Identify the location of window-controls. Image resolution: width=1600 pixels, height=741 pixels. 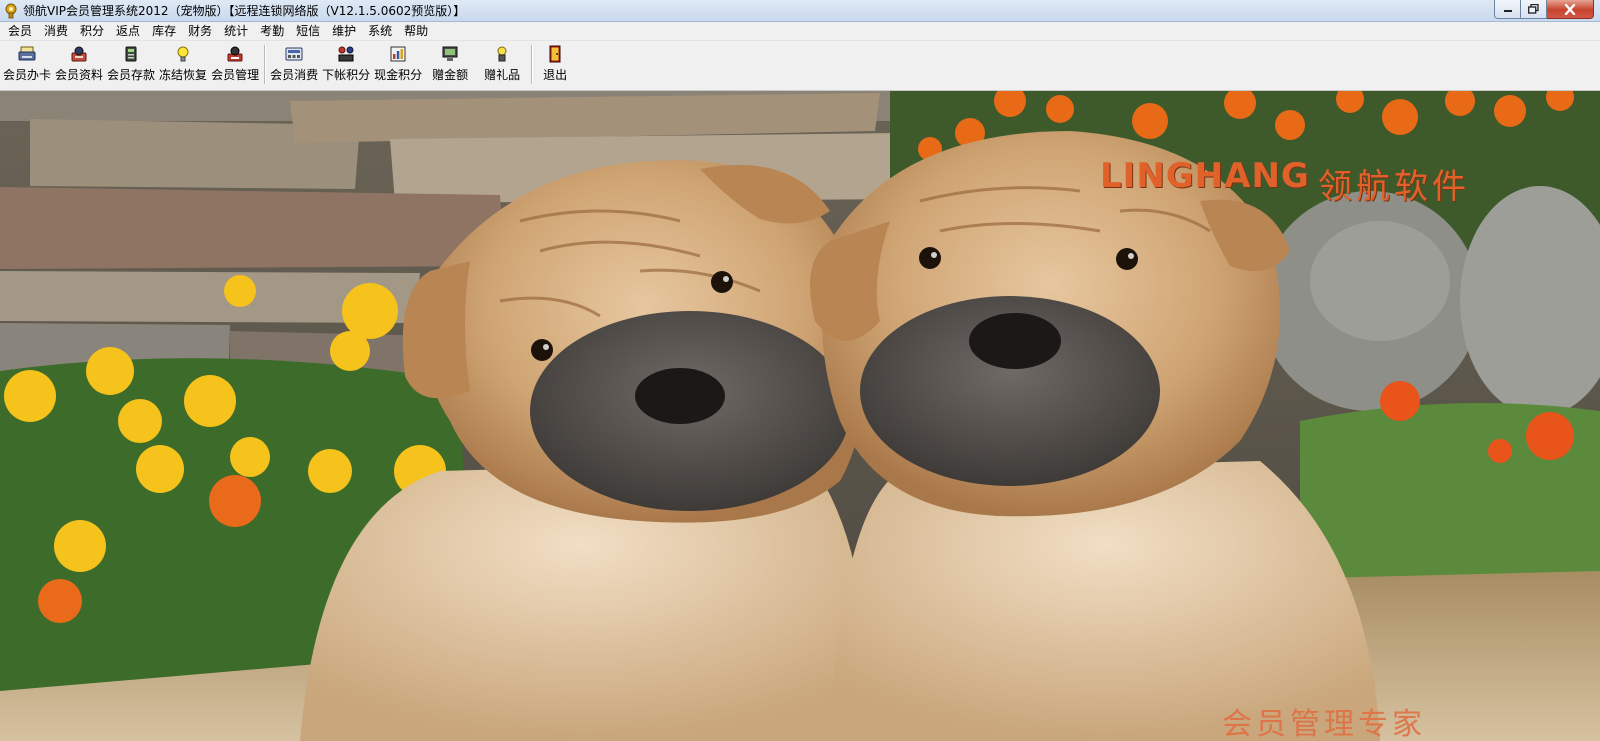
(1544, 9).